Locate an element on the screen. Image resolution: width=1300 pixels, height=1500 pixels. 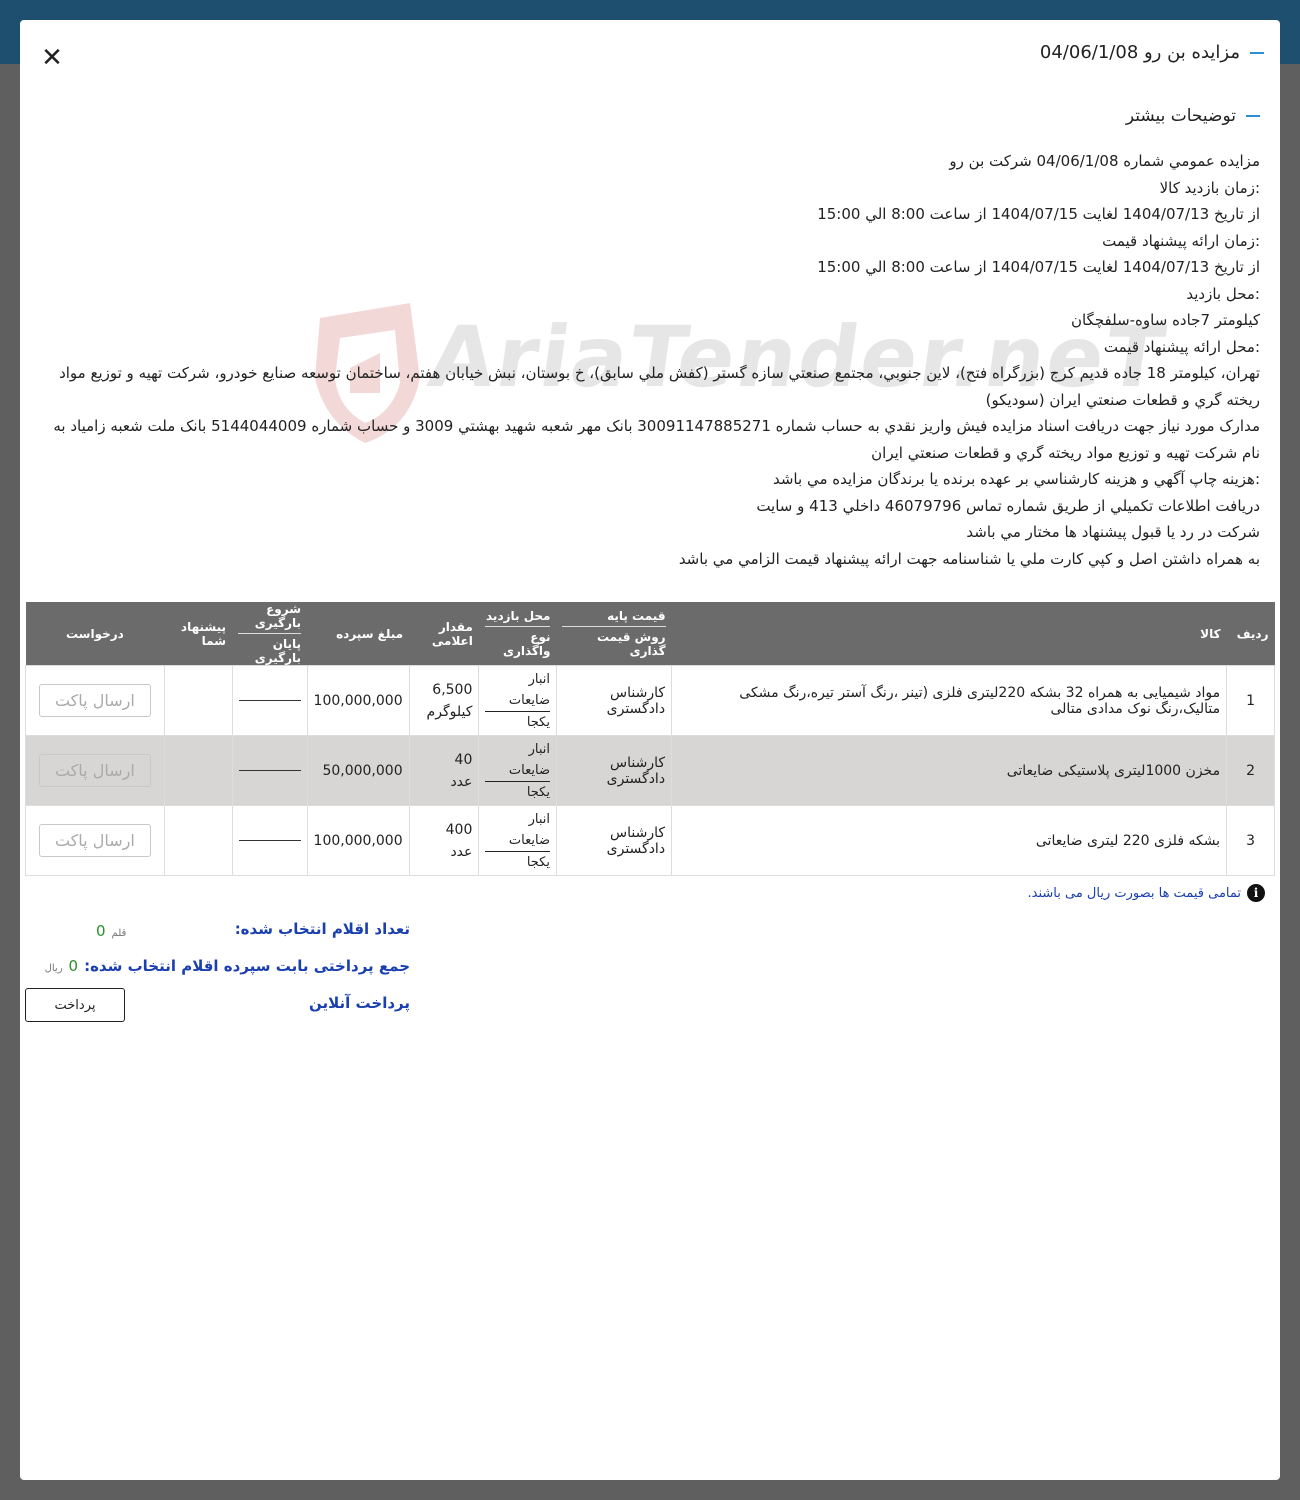
online-payment-label: پرداخت آنلاین is located at coordinates (359, 1003).